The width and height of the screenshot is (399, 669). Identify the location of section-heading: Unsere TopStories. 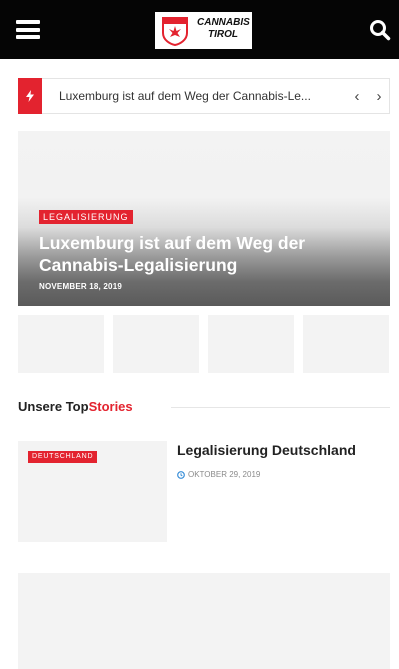
(75, 406).